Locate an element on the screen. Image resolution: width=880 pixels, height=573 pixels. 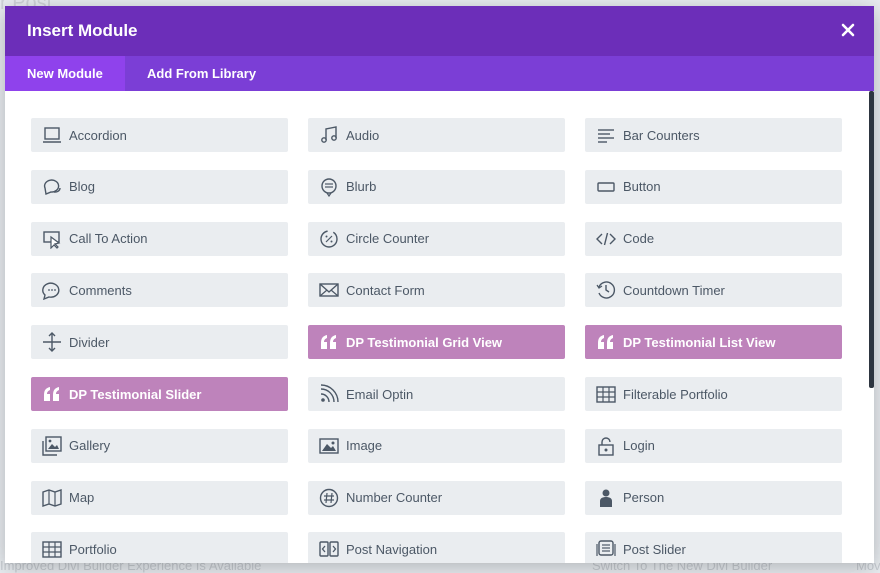
module-divider: Divider is located at coordinates (159, 342).